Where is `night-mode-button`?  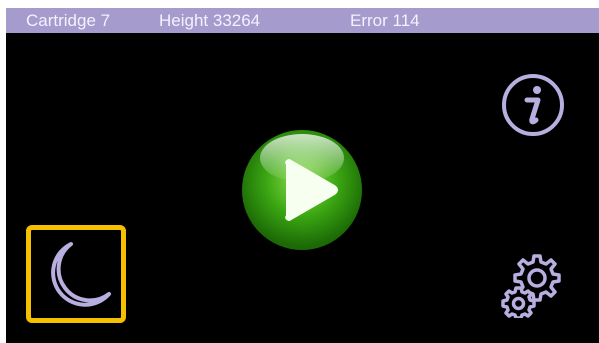
night-mode-button is located at coordinates (76, 274).